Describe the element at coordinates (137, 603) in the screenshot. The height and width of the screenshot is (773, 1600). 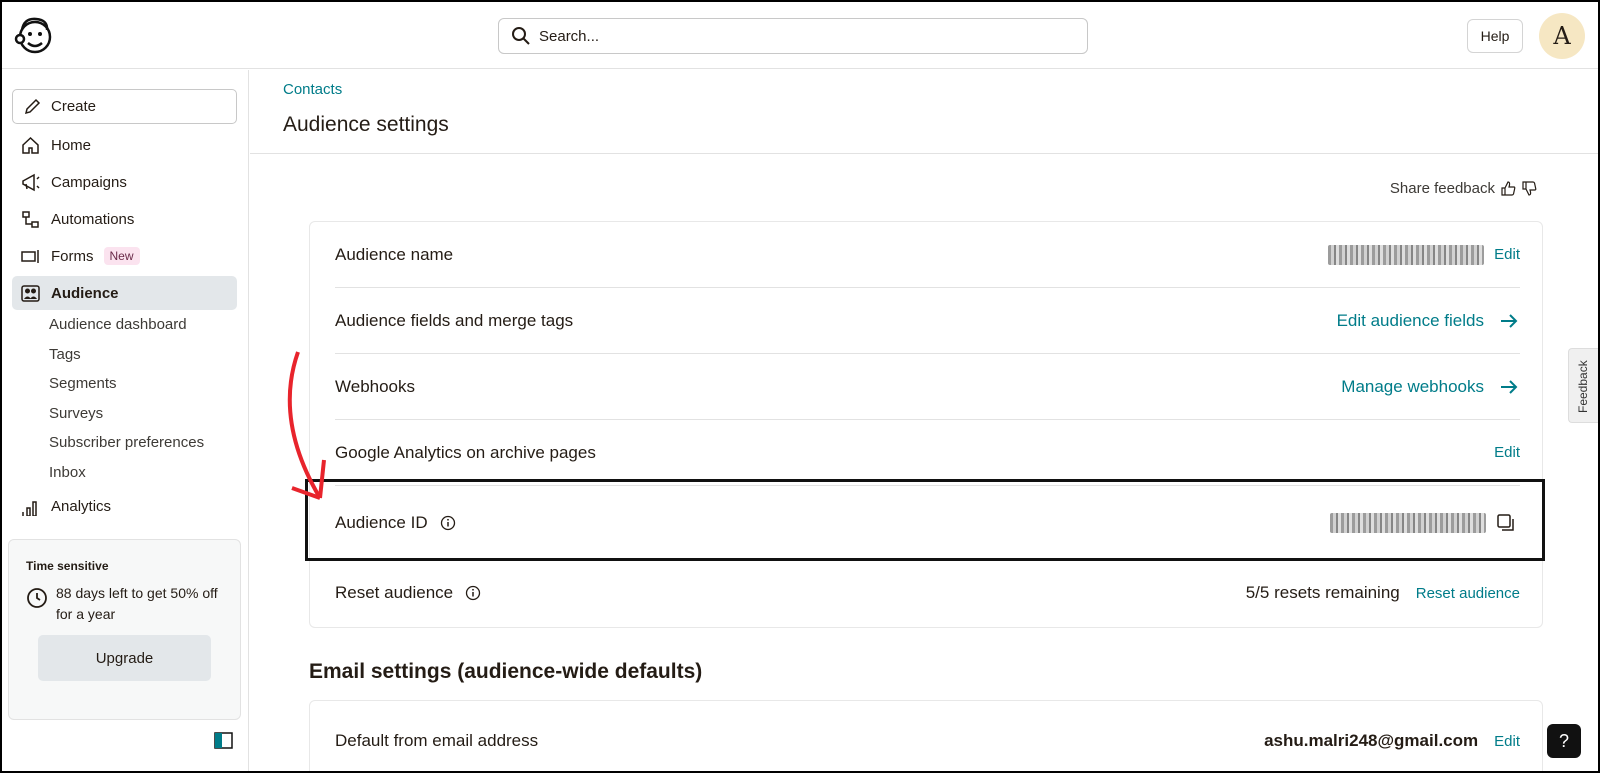
I see `promo-text: 88 days left to get 50% off for a year` at that location.